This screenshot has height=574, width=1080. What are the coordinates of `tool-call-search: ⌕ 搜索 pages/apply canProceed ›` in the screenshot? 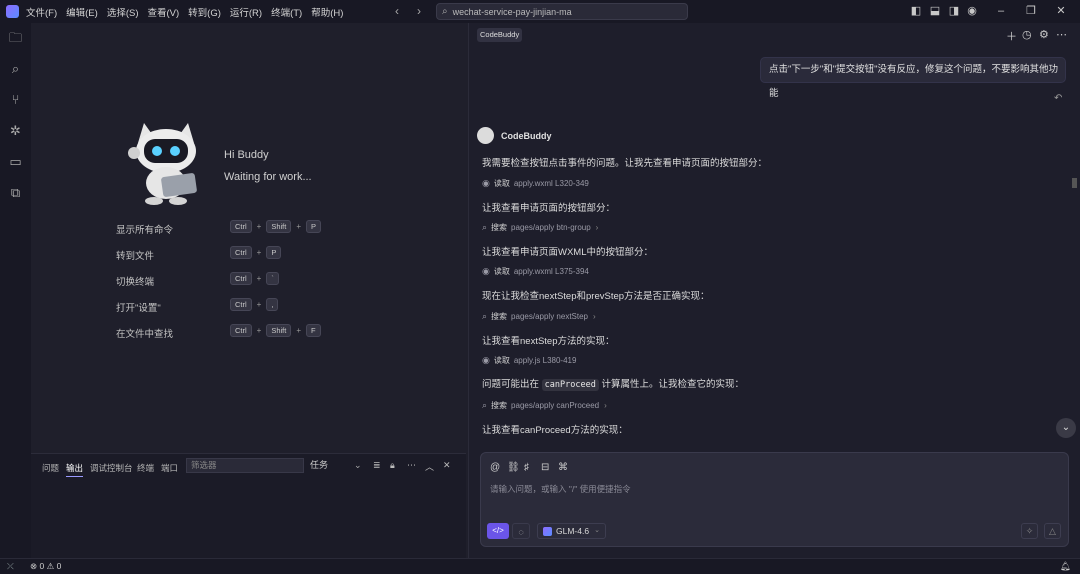 It's located at (544, 405).